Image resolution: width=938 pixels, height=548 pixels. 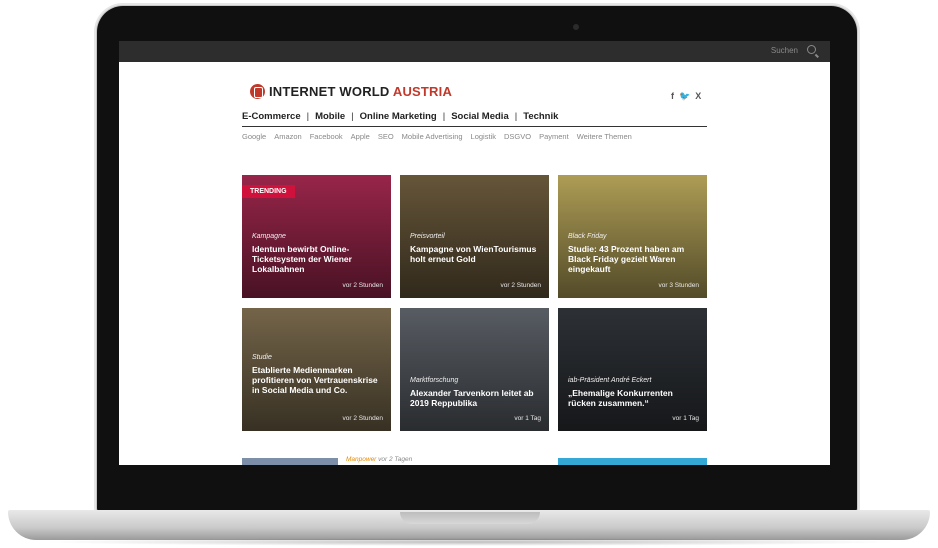 I want to click on laptop-notch, so click(x=470, y=518).